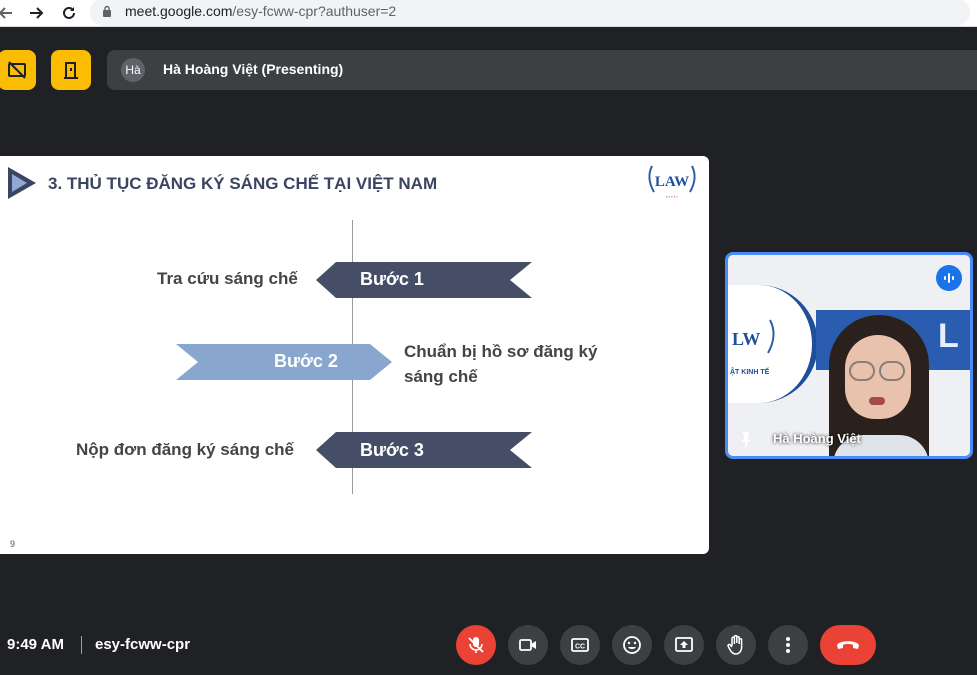 The image size is (977, 675). What do you see at coordinates (22, 183) in the screenshot?
I see `slide-bullet-icon` at bounding box center [22, 183].